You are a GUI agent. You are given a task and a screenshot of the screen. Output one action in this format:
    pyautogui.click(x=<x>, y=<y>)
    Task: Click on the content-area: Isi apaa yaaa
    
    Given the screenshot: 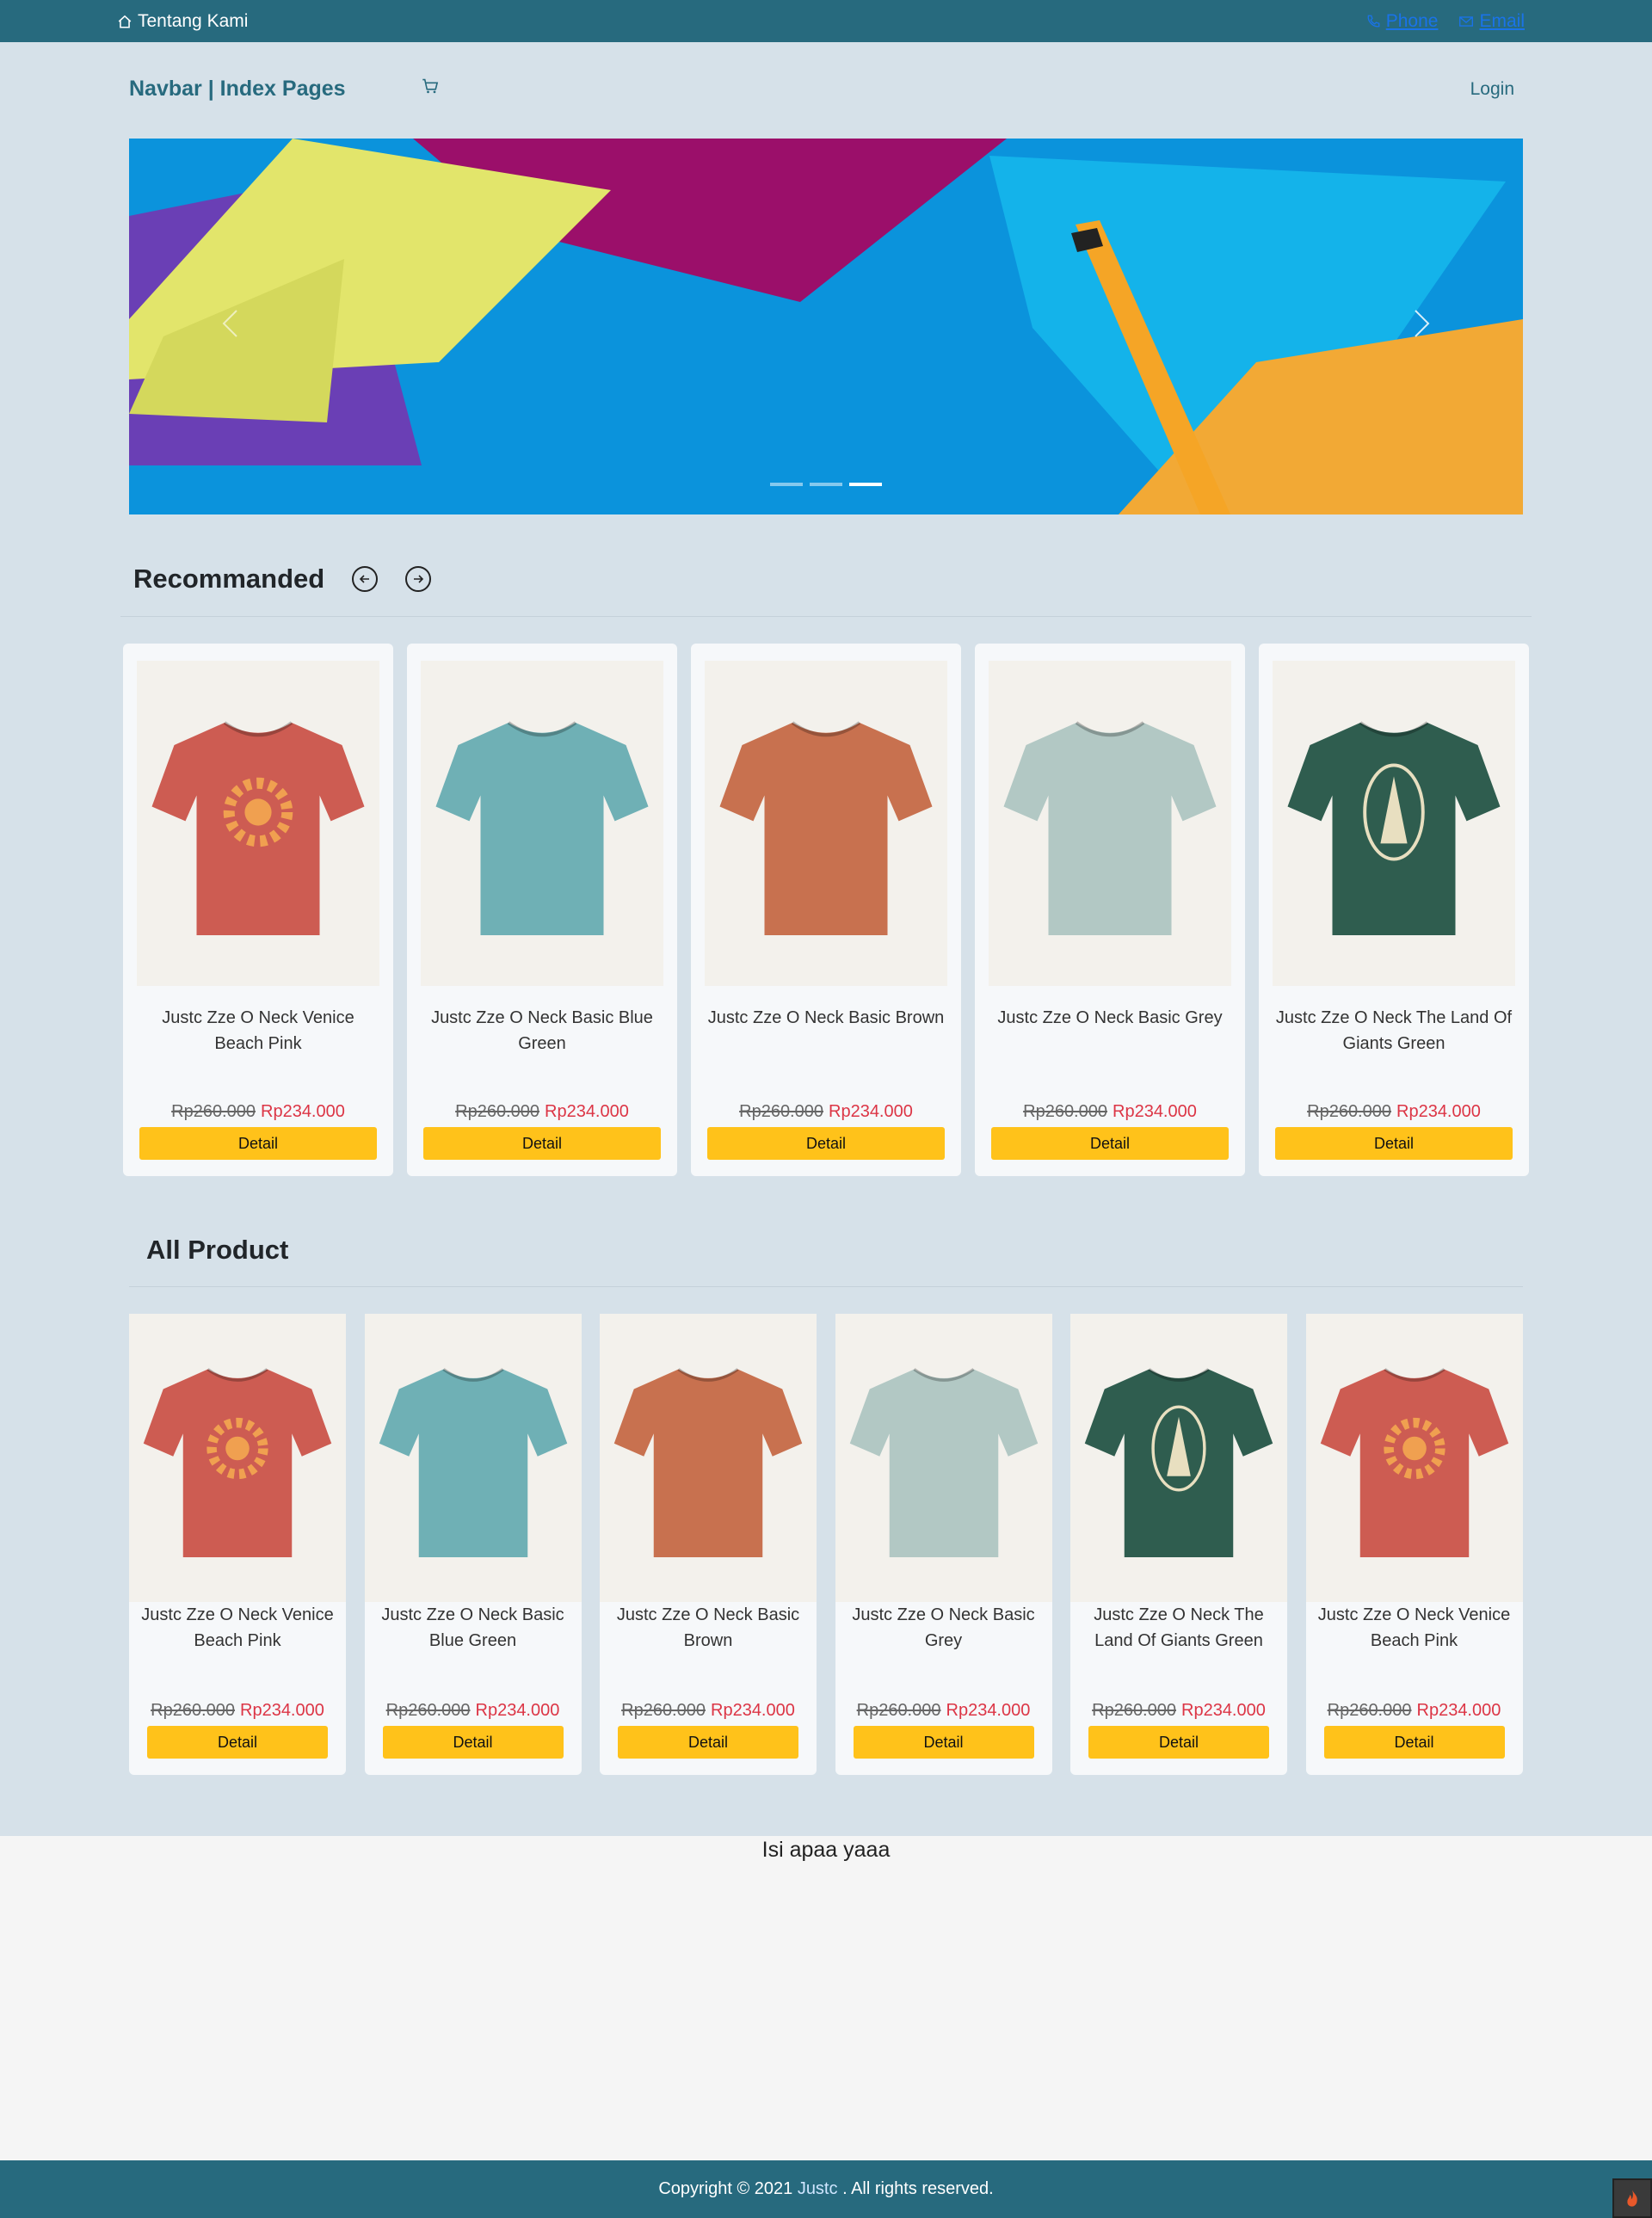 What is the action you would take?
    pyautogui.click(x=826, y=1998)
    